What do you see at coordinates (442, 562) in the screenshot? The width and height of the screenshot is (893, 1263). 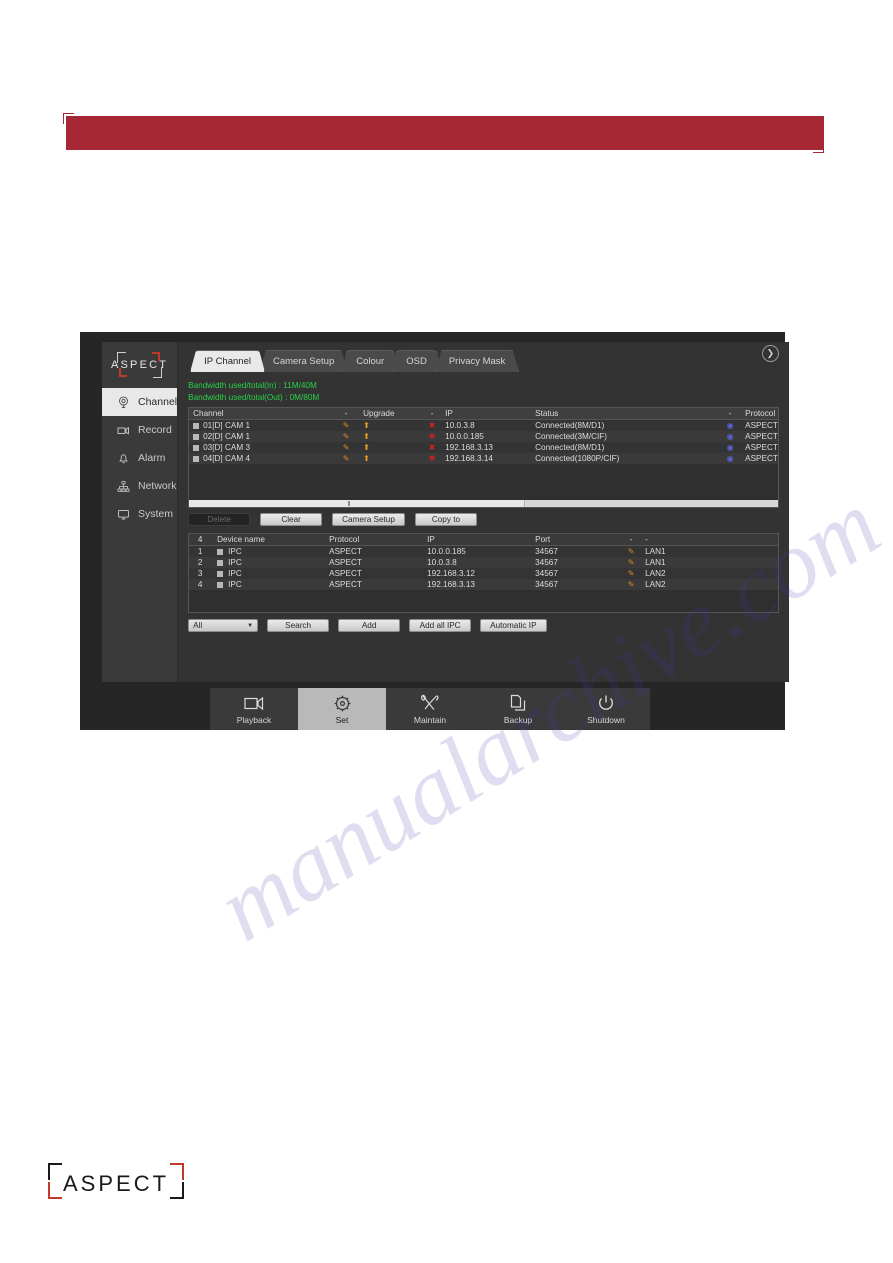 I see `ip-cell: 10.0.3.8` at bounding box center [442, 562].